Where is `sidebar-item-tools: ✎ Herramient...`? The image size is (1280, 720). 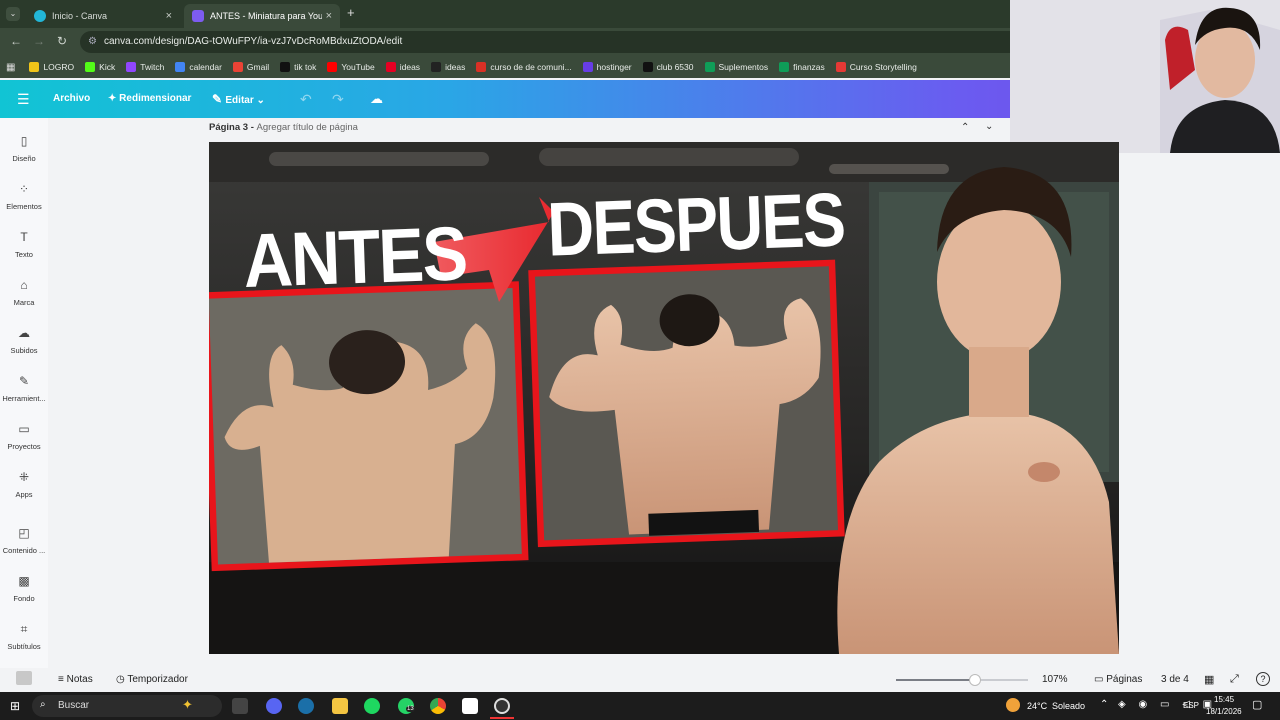
sidebar-item-tools: ✎ Herramient... is located at coordinates (24, 388).